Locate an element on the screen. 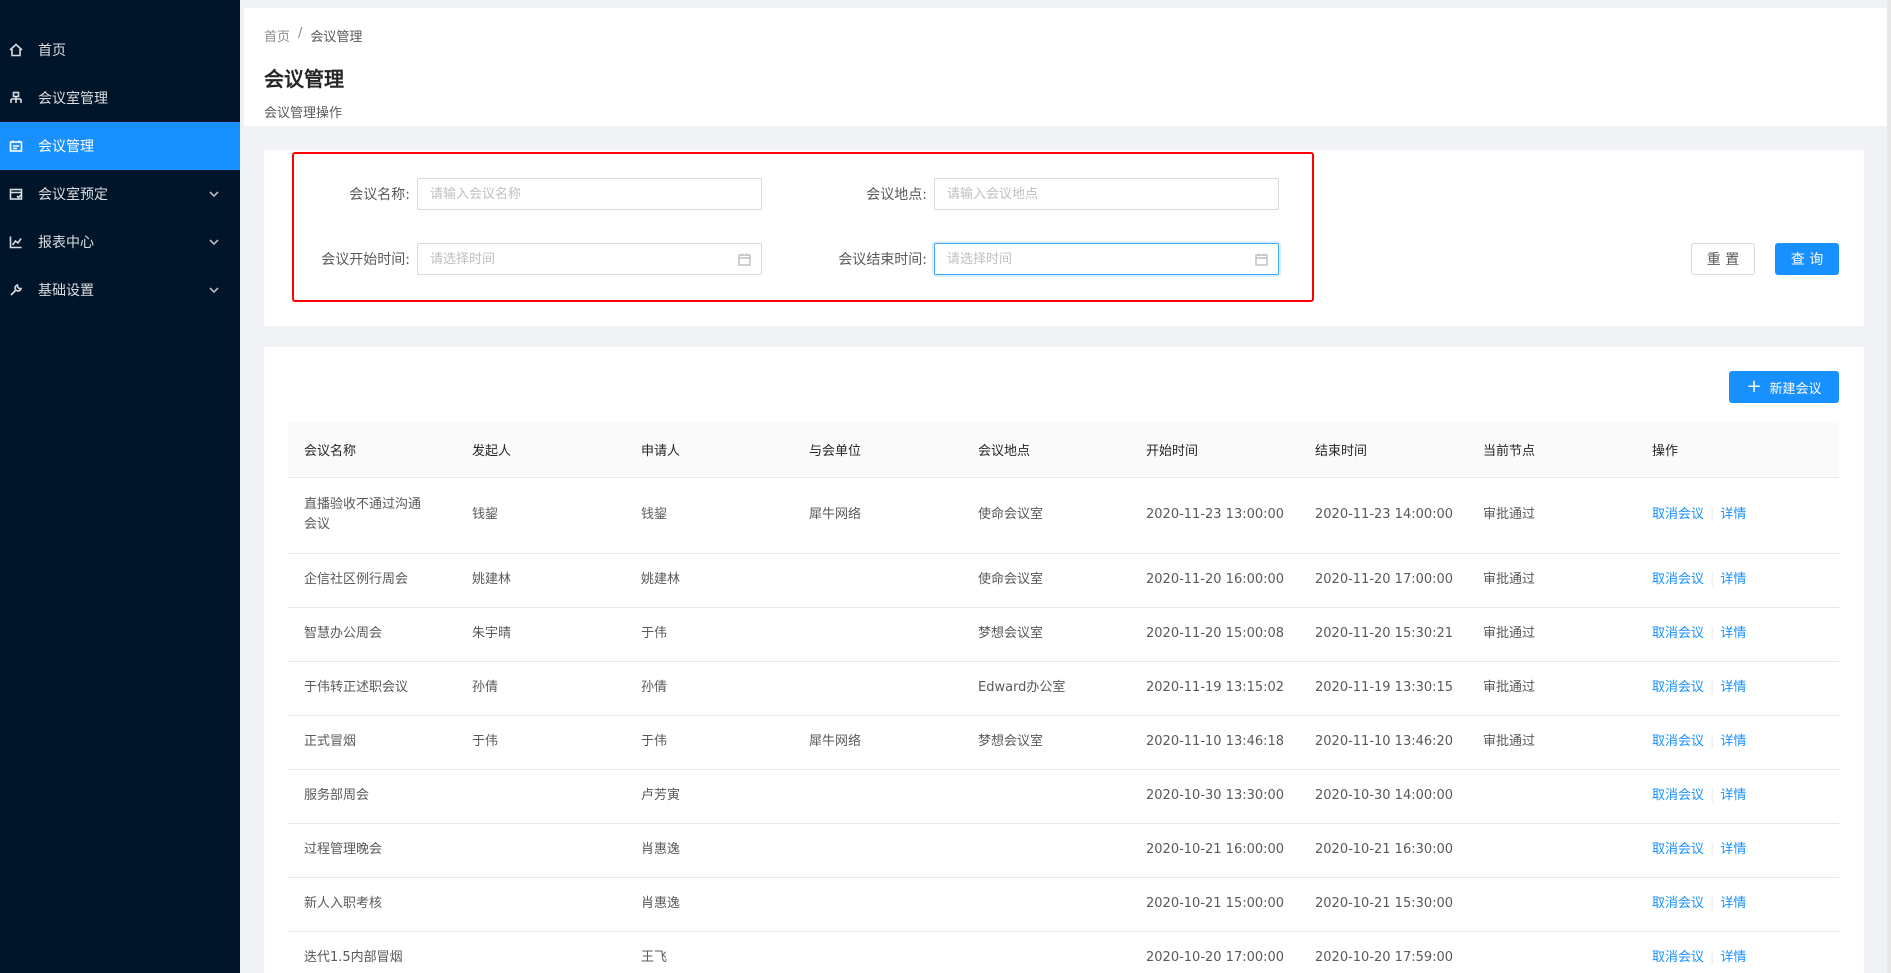  new-meeting-label: 新建会议 is located at coordinates (1795, 389).